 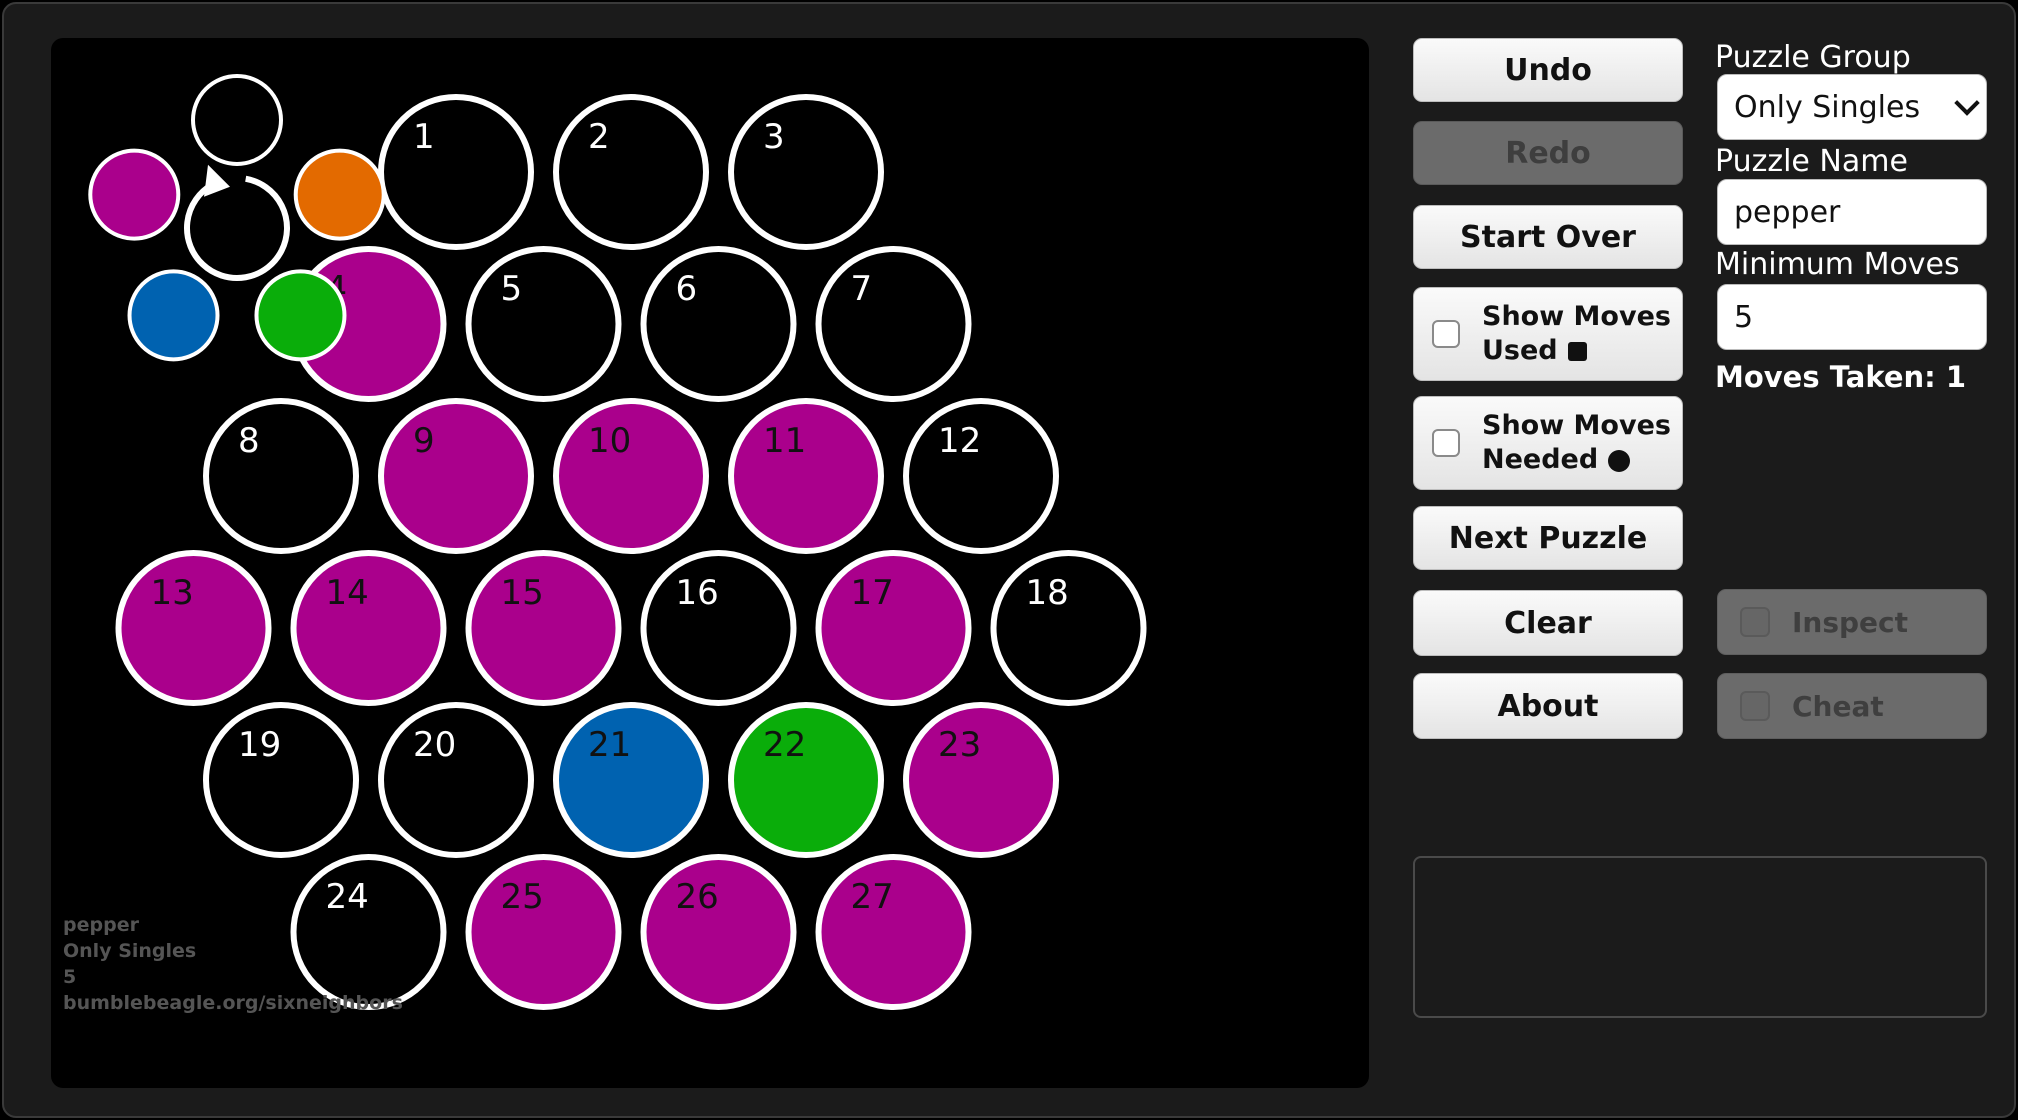 What do you see at coordinates (233, 1003) in the screenshot?
I see `info-site: bumblebeagle.org/sixneighbors` at bounding box center [233, 1003].